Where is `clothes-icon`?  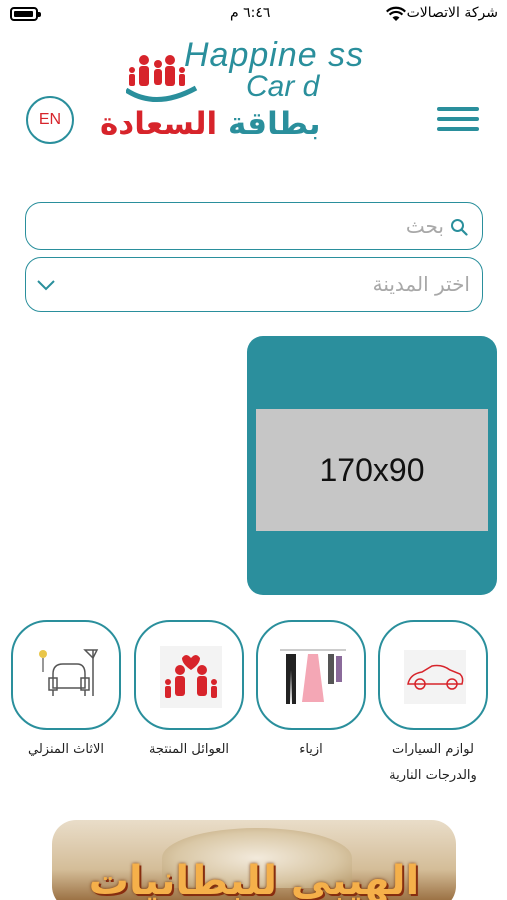 clothes-icon is located at coordinates (313, 676).